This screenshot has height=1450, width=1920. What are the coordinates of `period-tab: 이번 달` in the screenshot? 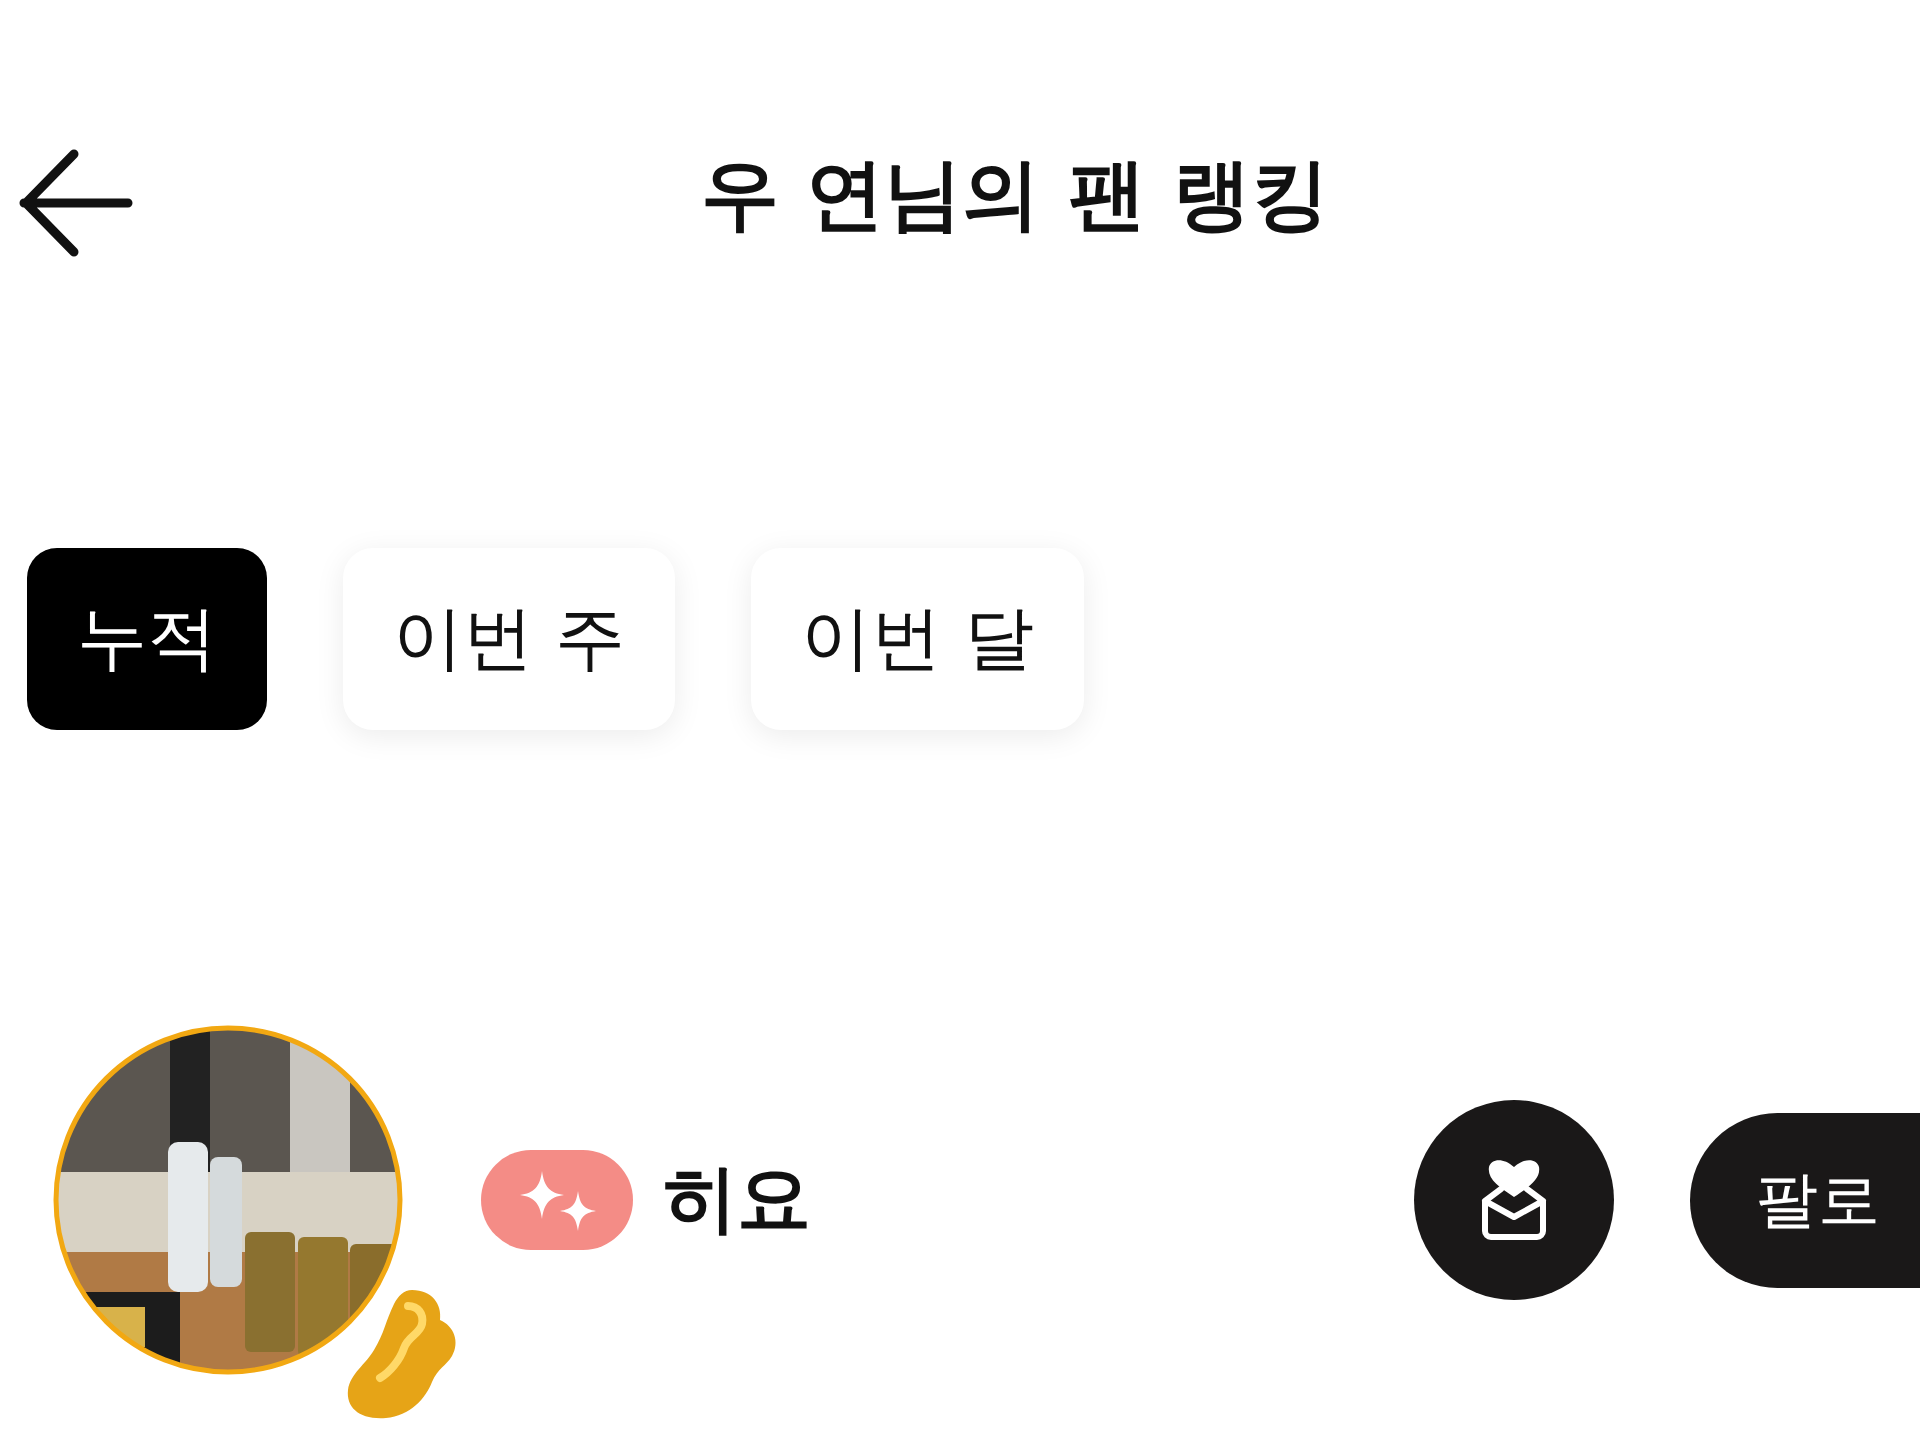 It's located at (917, 639).